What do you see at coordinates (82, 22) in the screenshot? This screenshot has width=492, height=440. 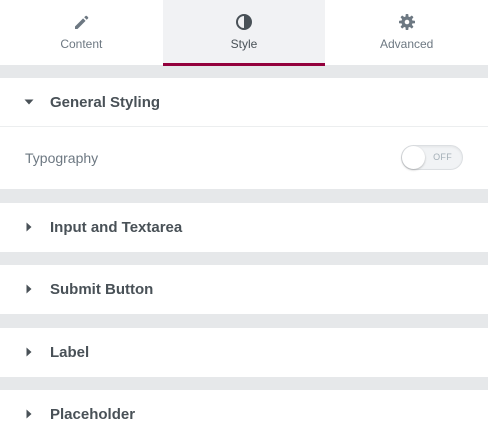 I see `pencil-icon` at bounding box center [82, 22].